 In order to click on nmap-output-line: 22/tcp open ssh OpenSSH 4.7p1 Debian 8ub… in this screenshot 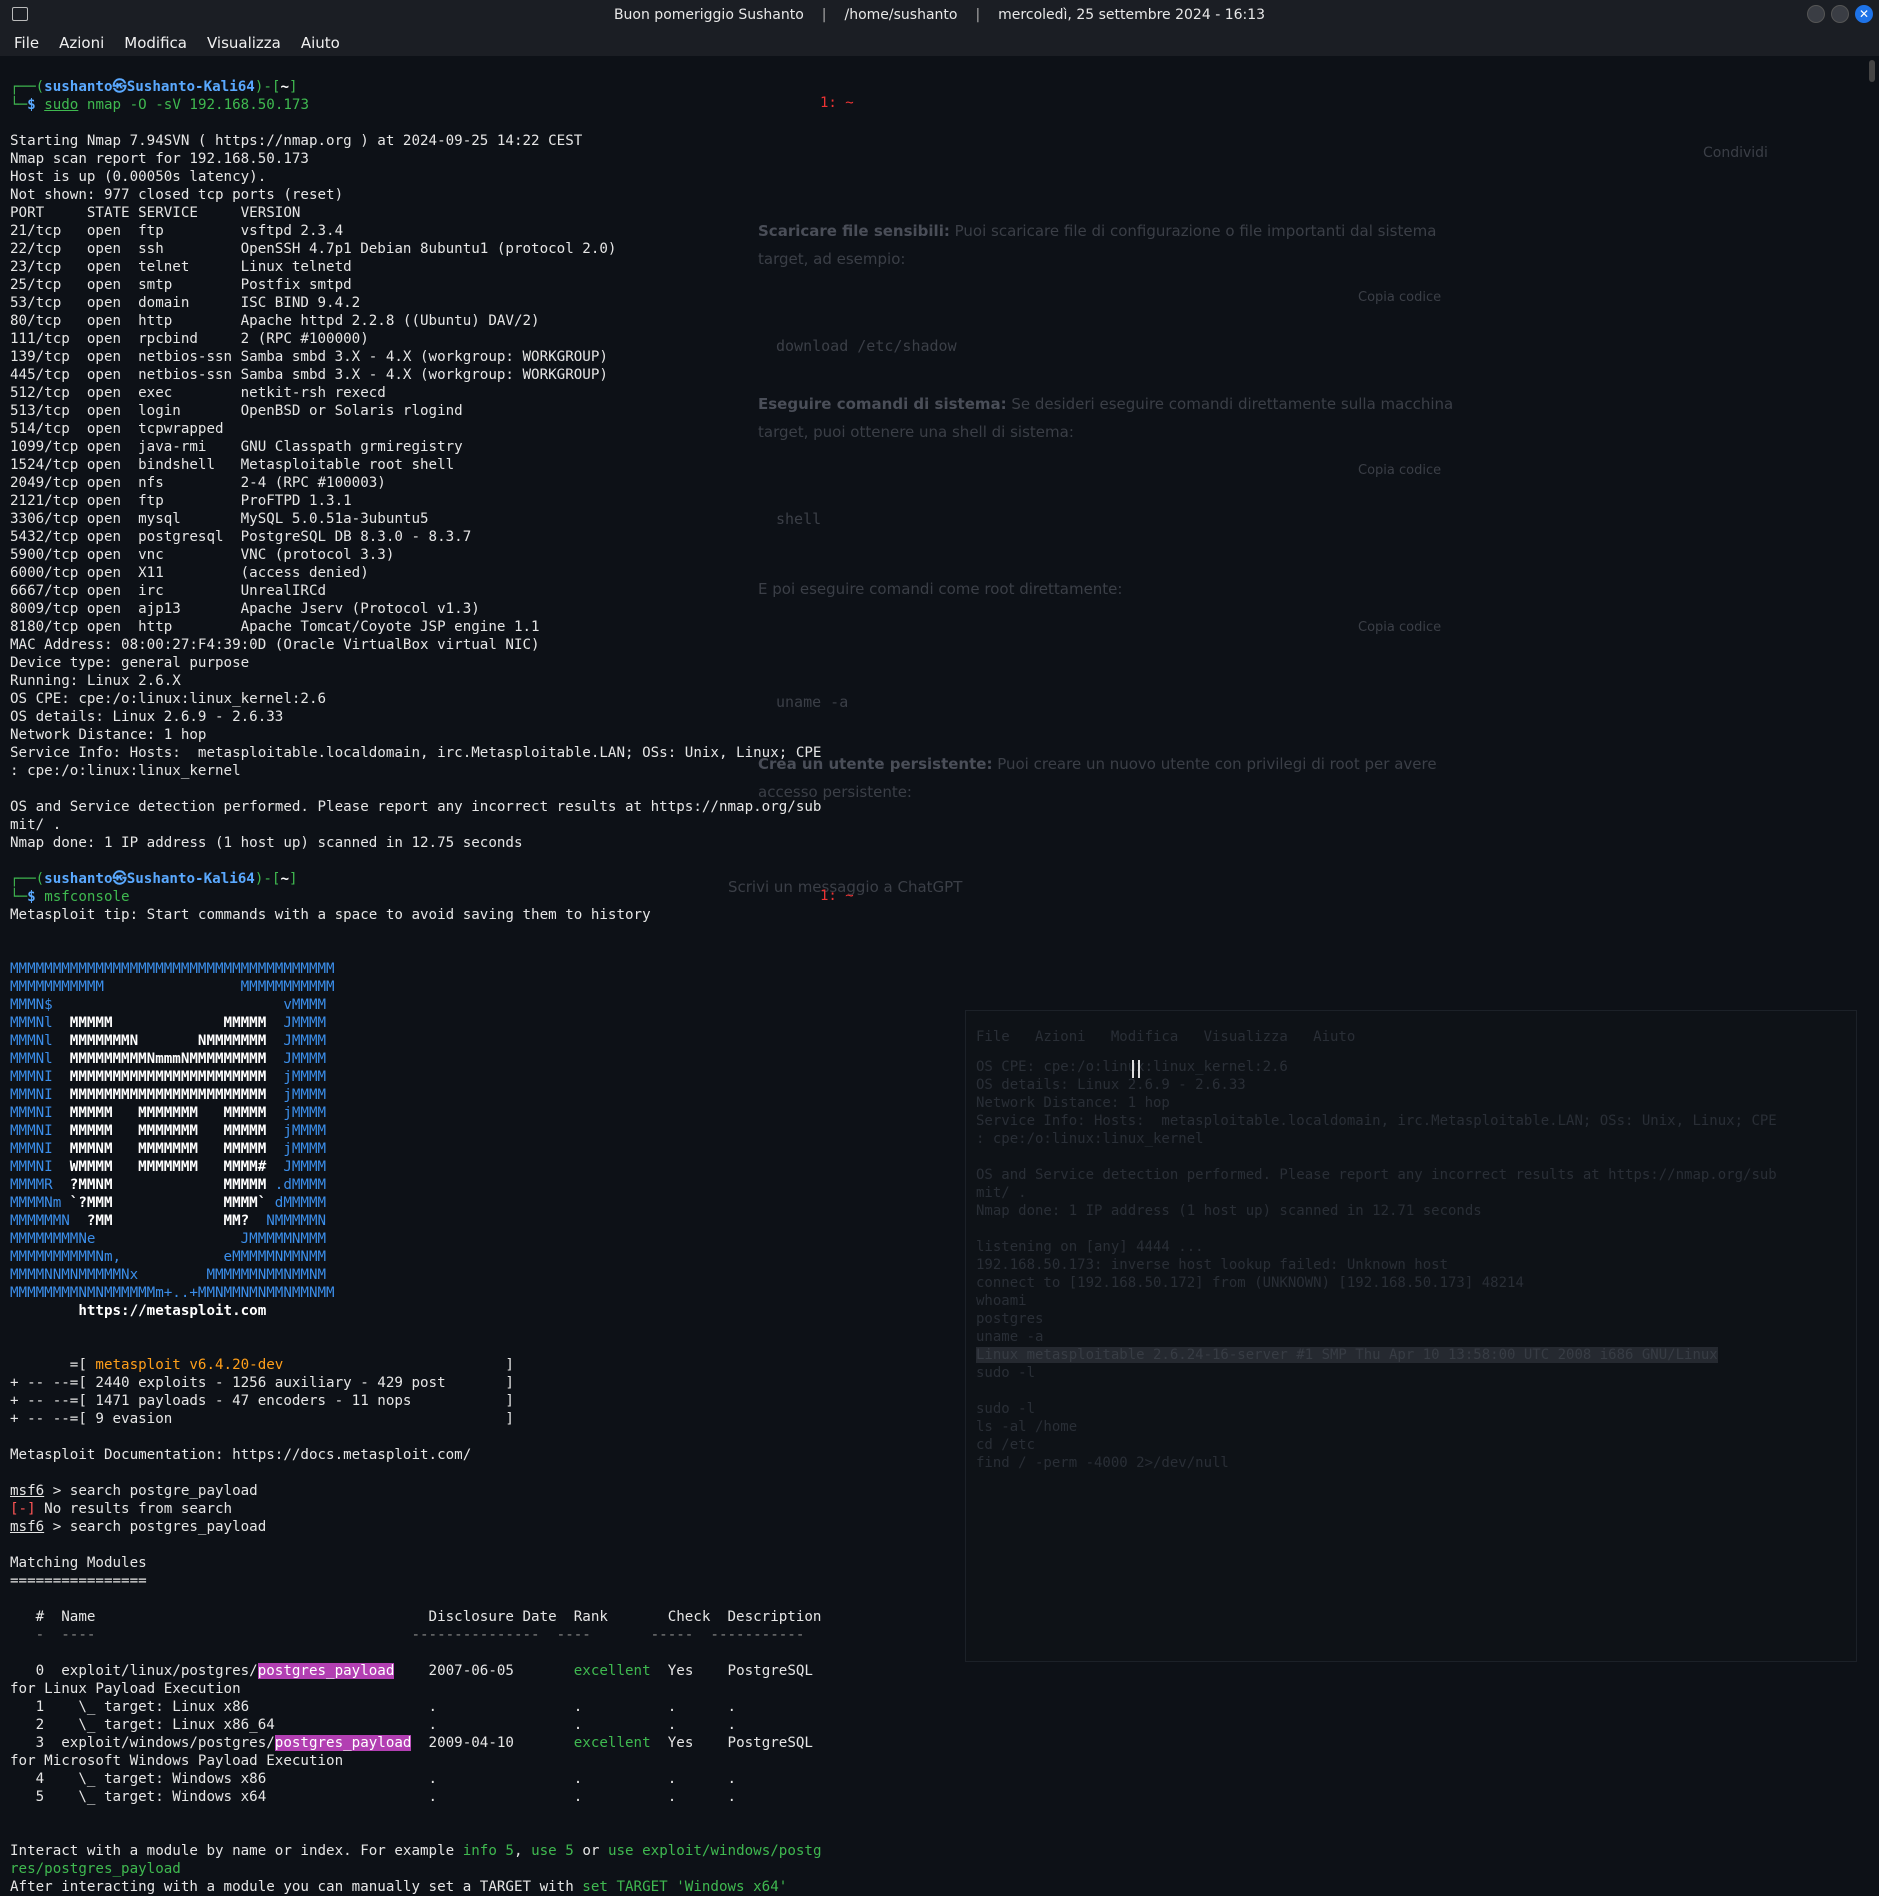, I will do `click(416, 249)`.